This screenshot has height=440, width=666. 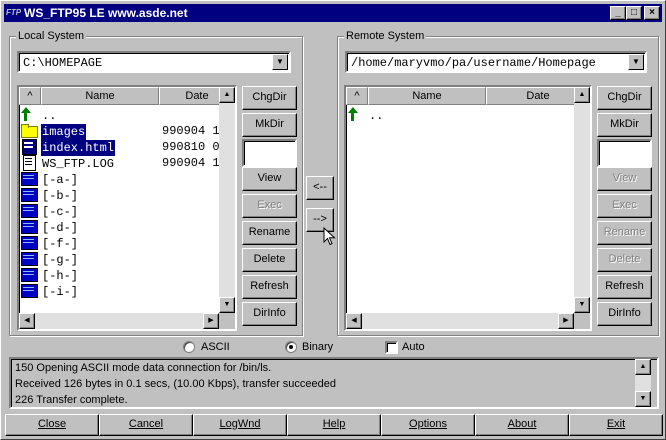 I want to click on remote-horizontal-scrollbar: ◀ ▶, so click(x=460, y=321).